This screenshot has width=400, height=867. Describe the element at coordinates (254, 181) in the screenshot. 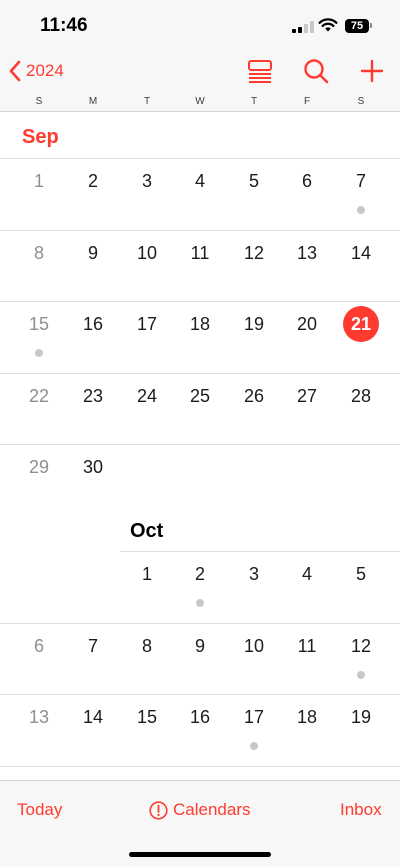

I see `day-sep-5: 5` at that location.